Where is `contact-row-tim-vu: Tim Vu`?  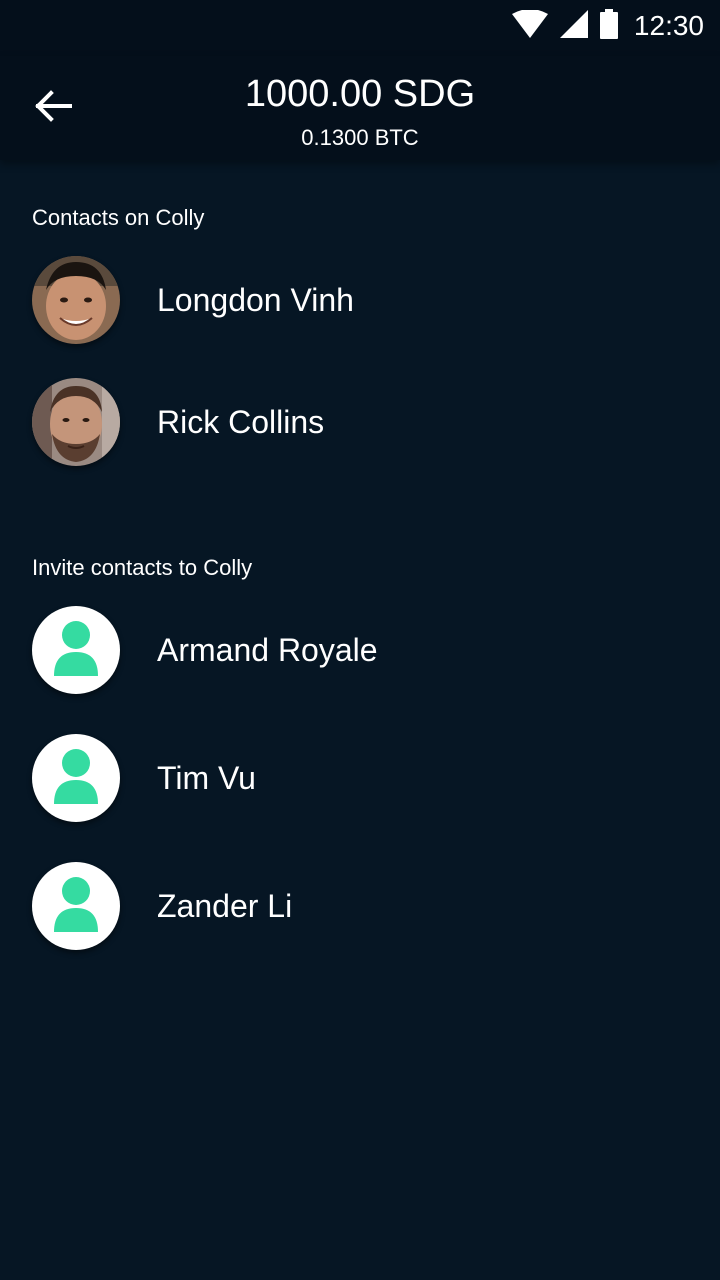
contact-row-tim-vu: Tim Vu is located at coordinates (360, 778).